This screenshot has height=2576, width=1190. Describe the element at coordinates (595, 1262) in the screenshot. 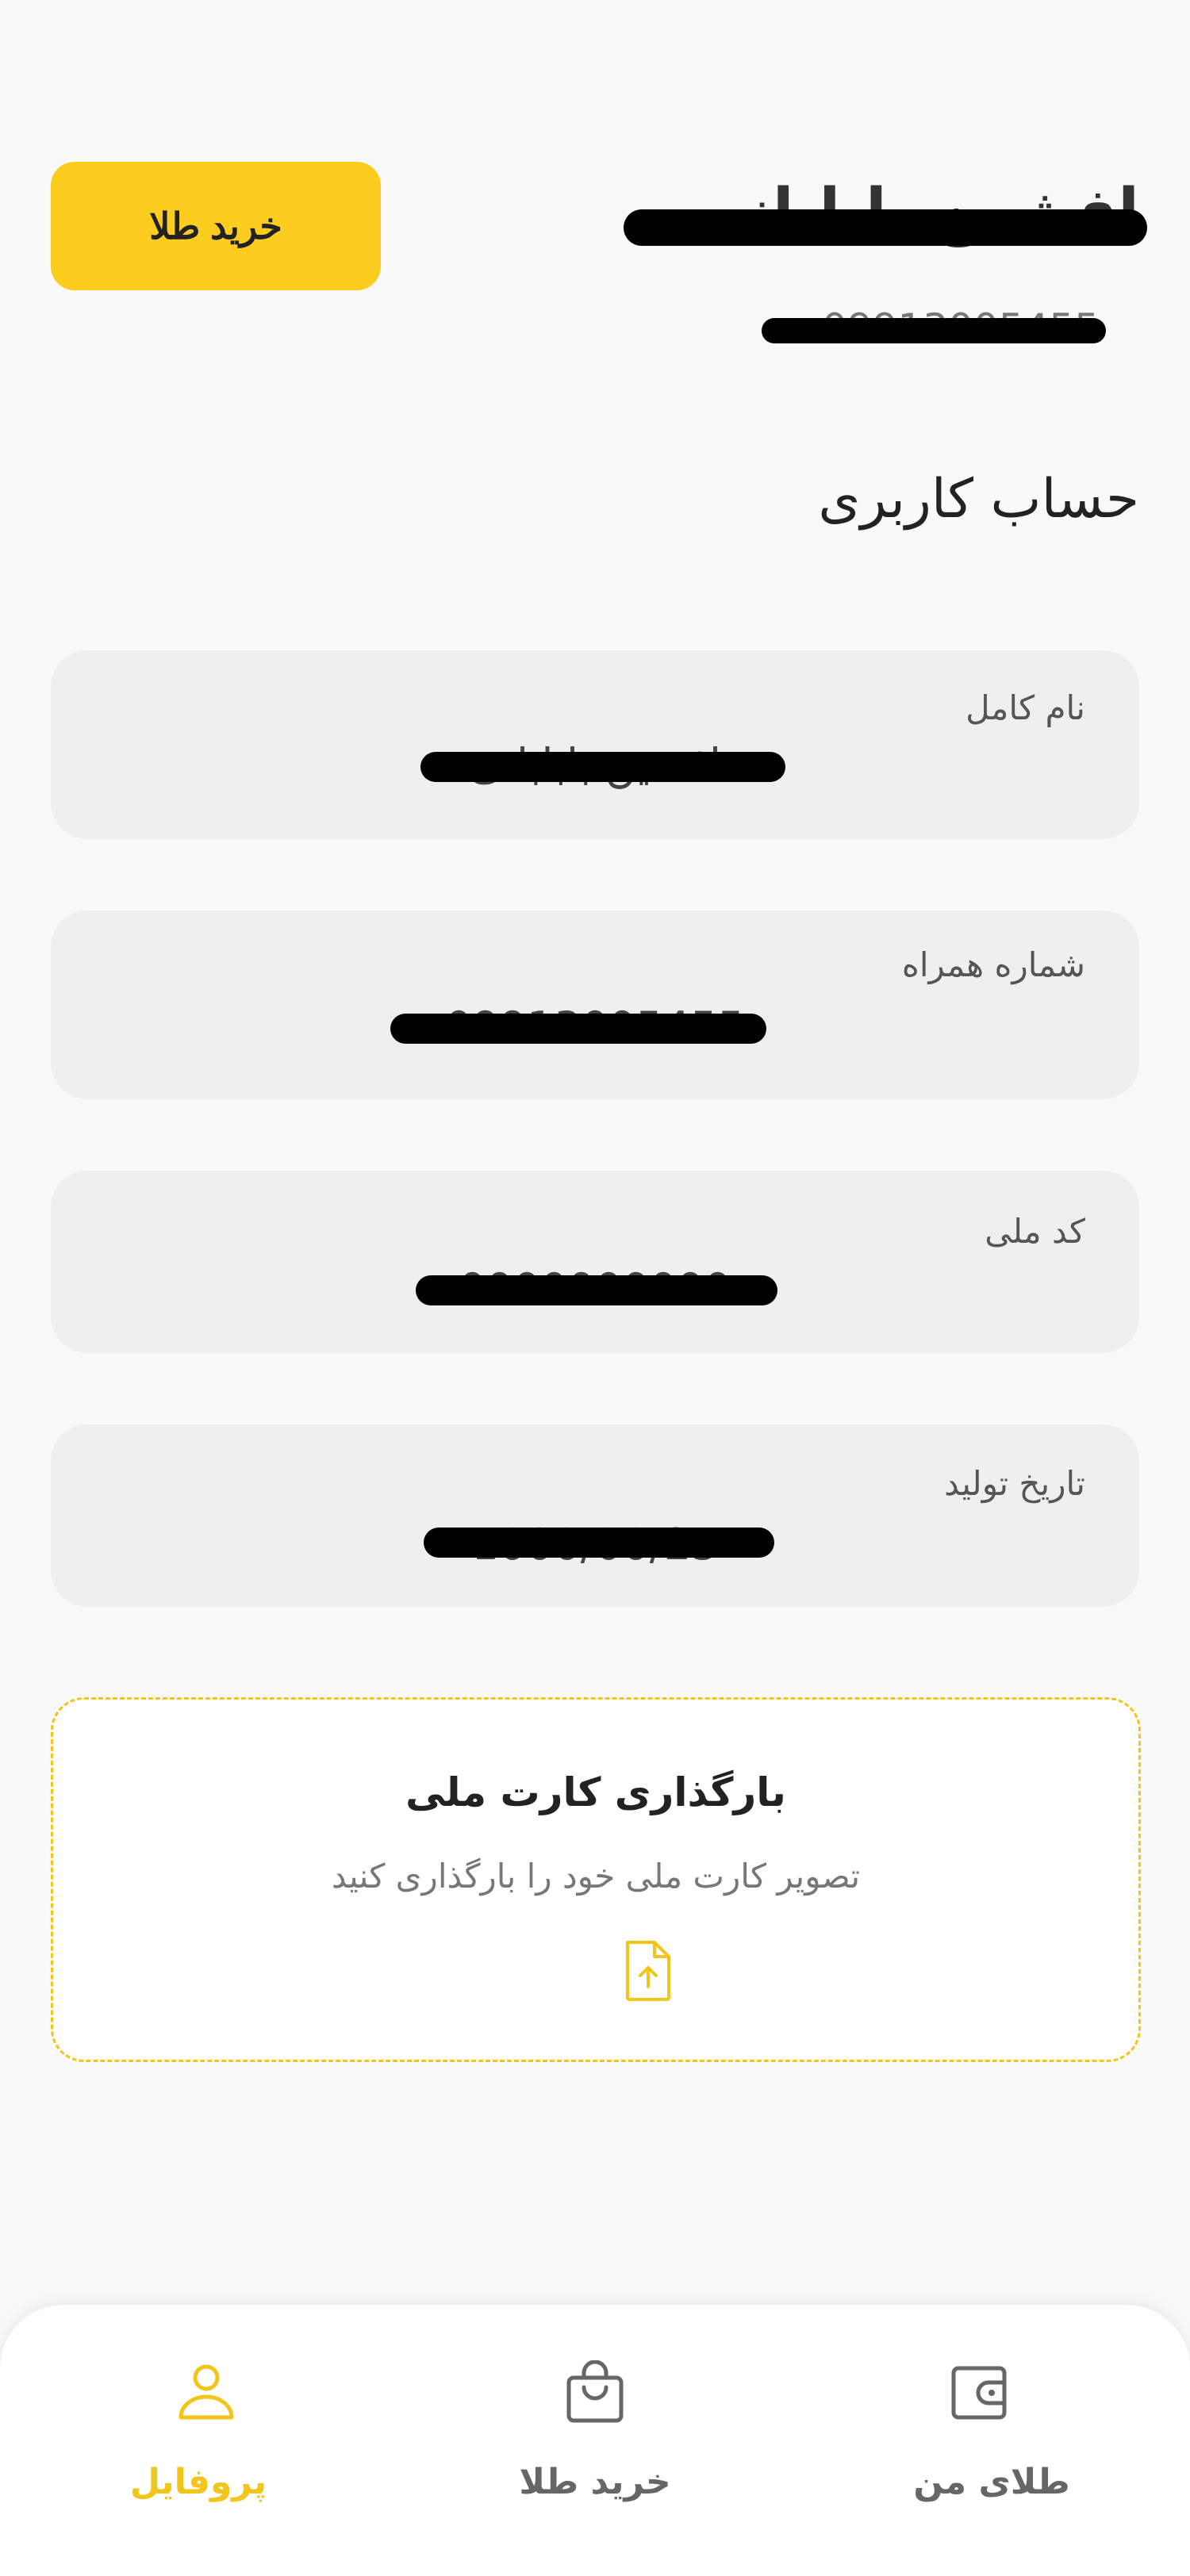

I see `field-national-code: کد ملی 0000000000` at that location.